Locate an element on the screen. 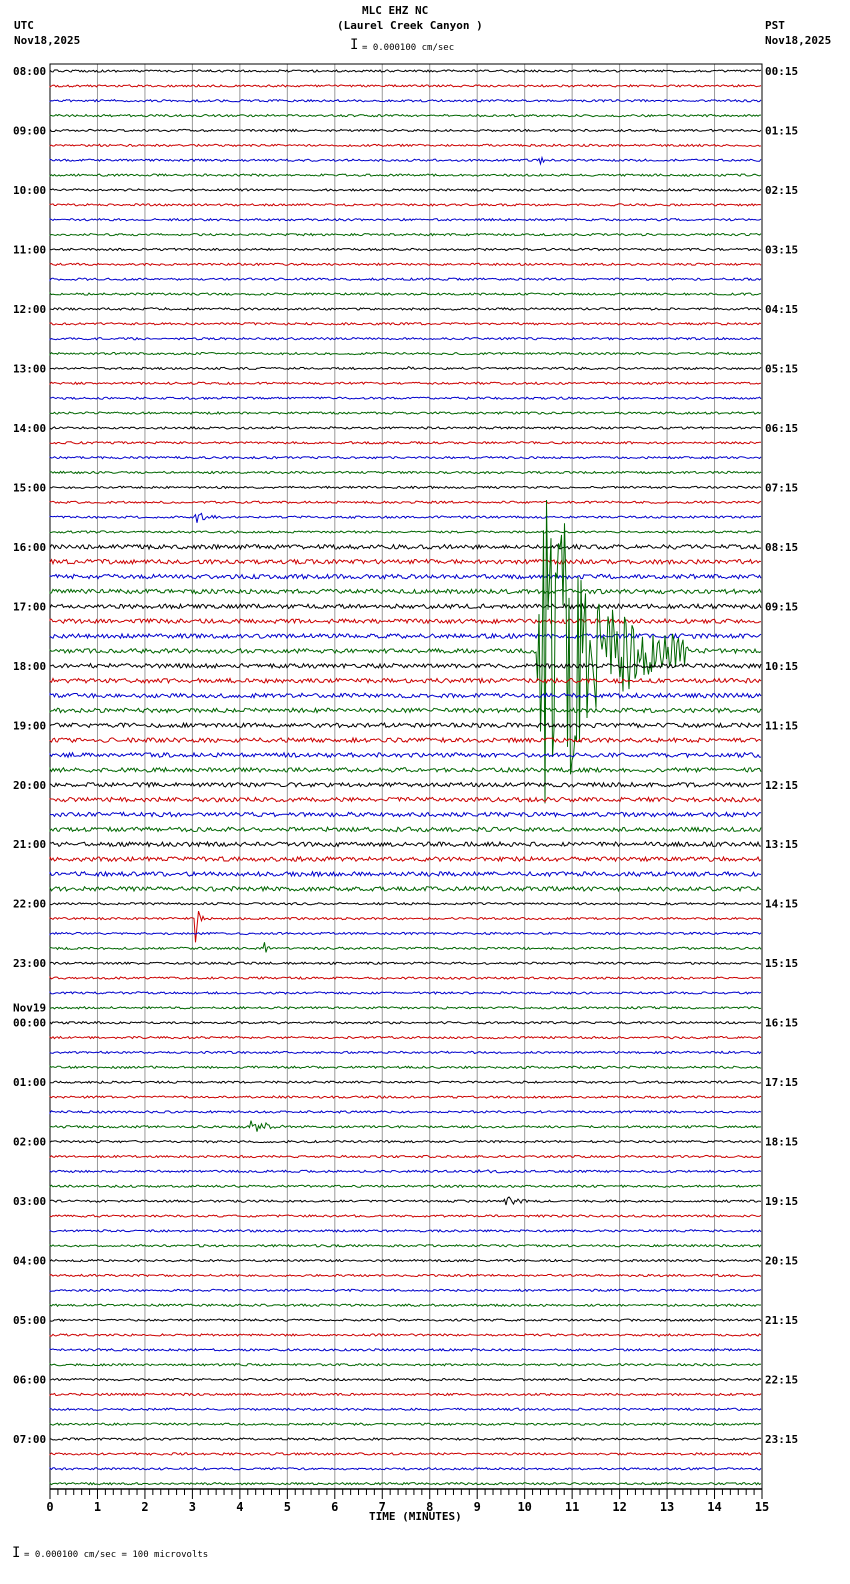 This screenshot has width=850, height=1584. pst-hour-label: 12:15 is located at coordinates (781, 785).